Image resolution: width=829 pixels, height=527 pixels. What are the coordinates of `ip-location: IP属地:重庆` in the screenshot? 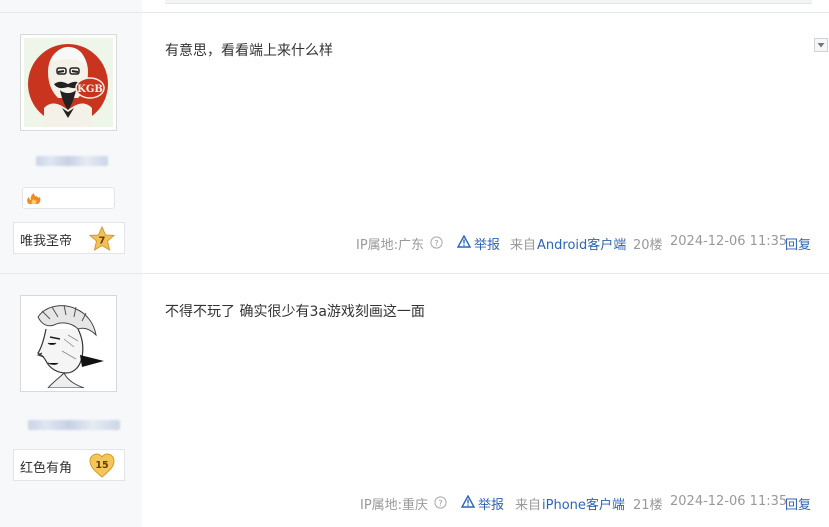 It's located at (394, 505).